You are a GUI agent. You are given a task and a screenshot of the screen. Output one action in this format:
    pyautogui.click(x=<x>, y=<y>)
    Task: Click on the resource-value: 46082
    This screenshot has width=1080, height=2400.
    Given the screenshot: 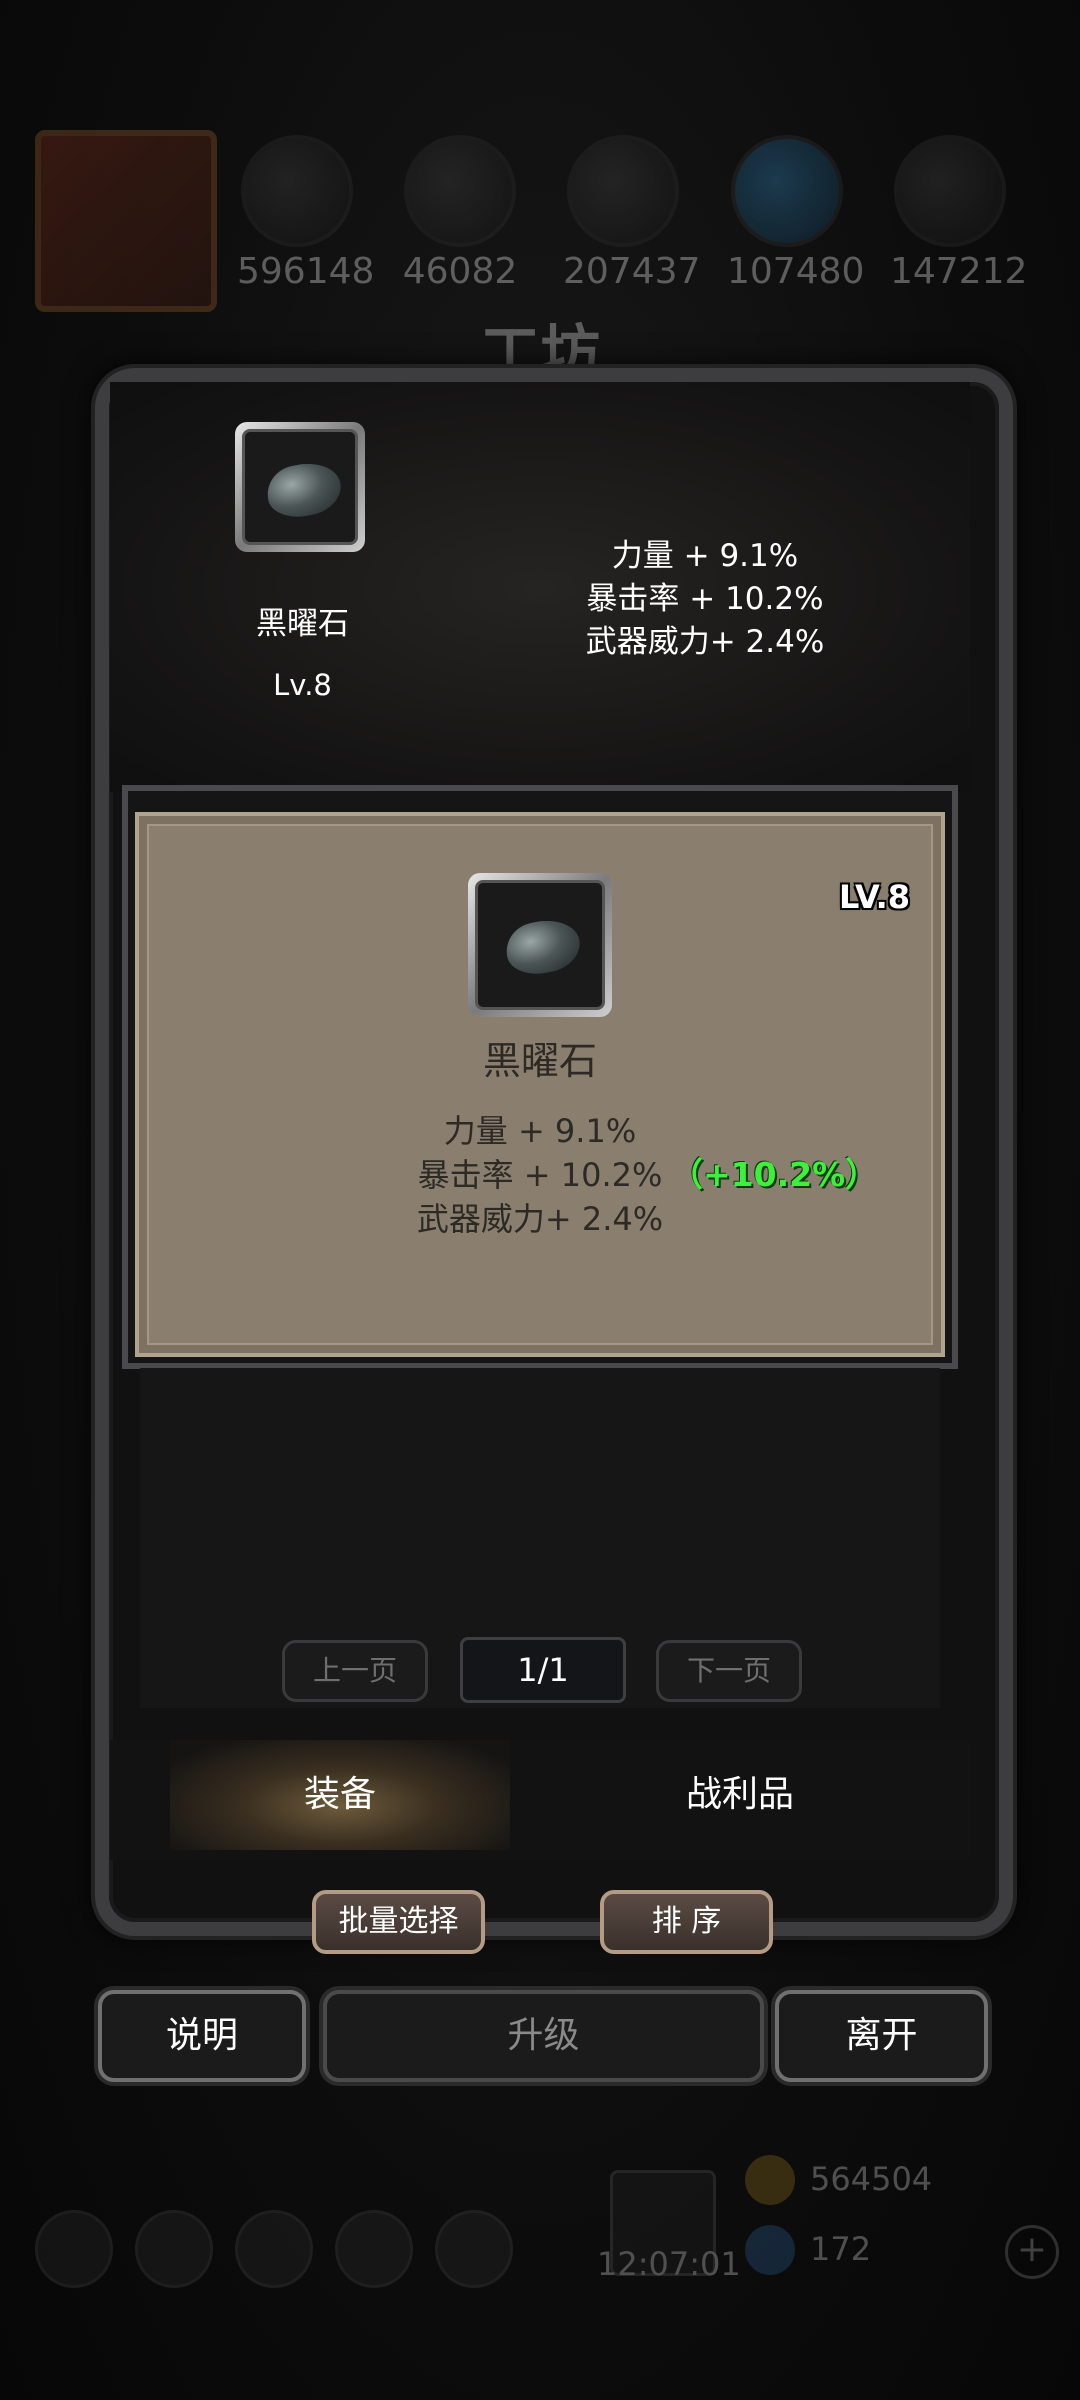 What is the action you would take?
    pyautogui.click(x=460, y=271)
    